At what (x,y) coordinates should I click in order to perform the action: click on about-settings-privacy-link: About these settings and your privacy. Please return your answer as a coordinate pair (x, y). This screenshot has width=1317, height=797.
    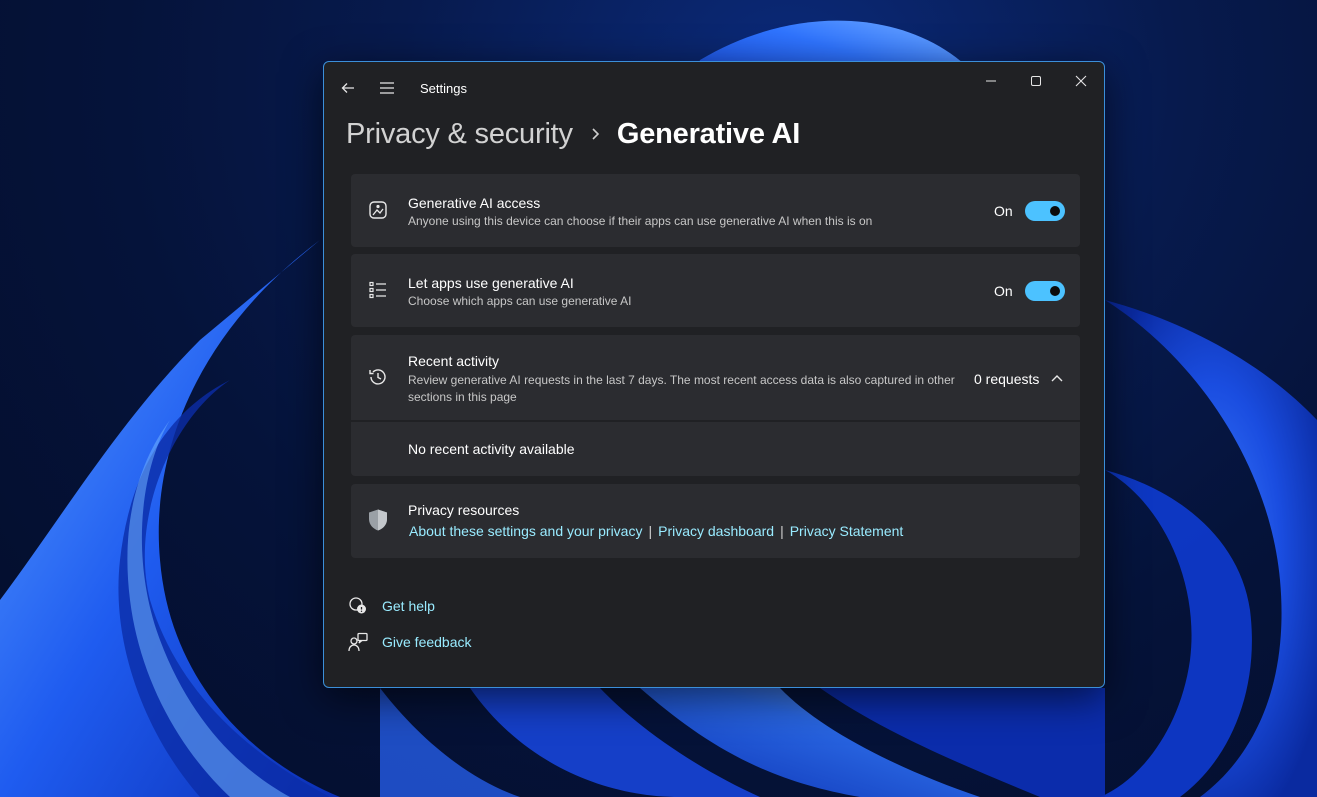
    Looking at the image, I should click on (525, 531).